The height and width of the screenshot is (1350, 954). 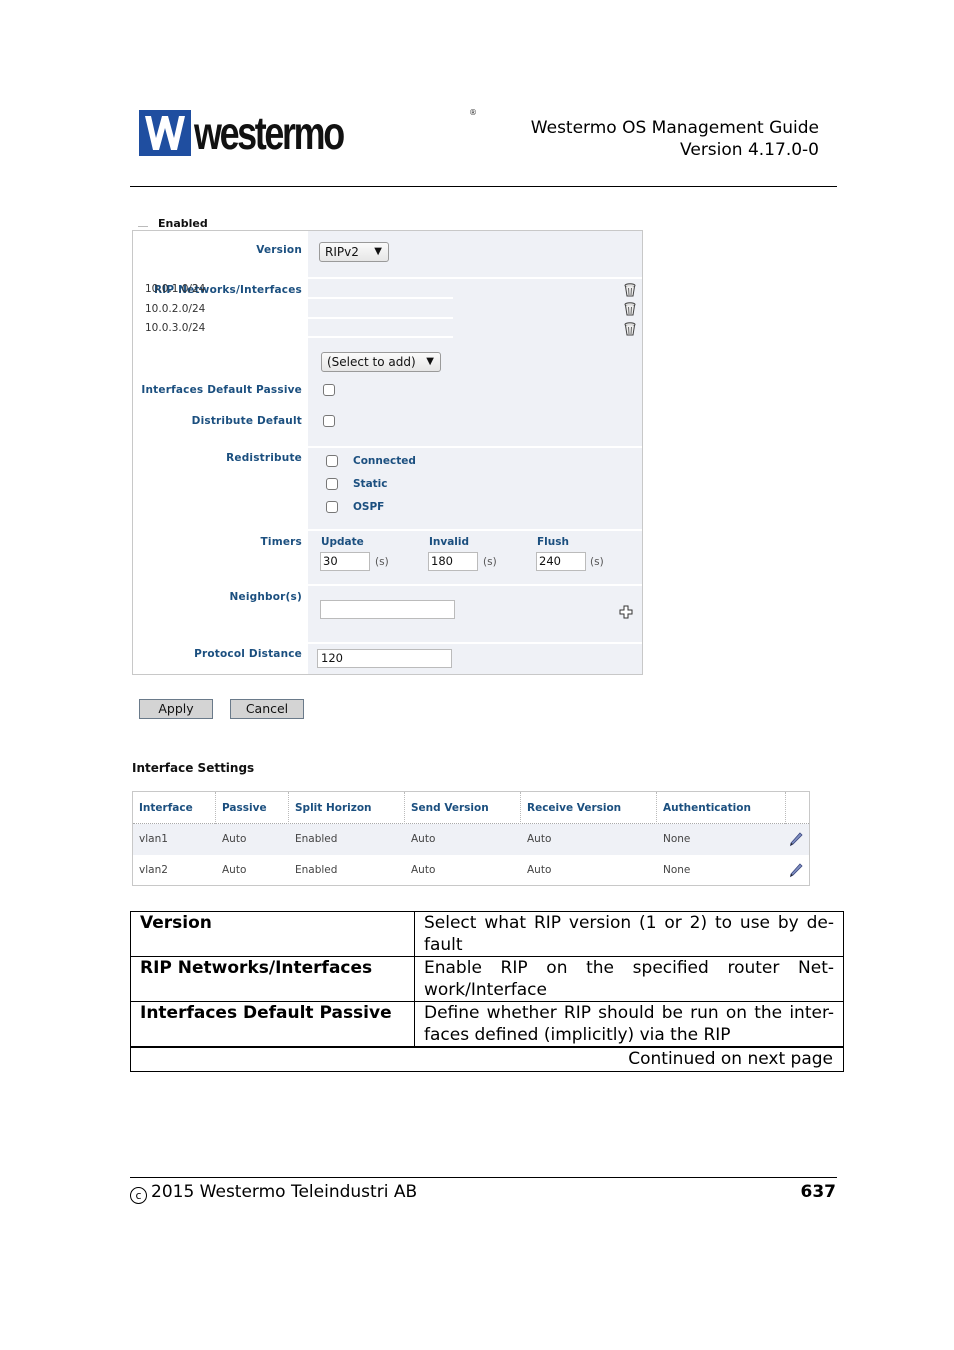 What do you see at coordinates (332, 507) in the screenshot?
I see `redistribute-ospf-checkbox` at bounding box center [332, 507].